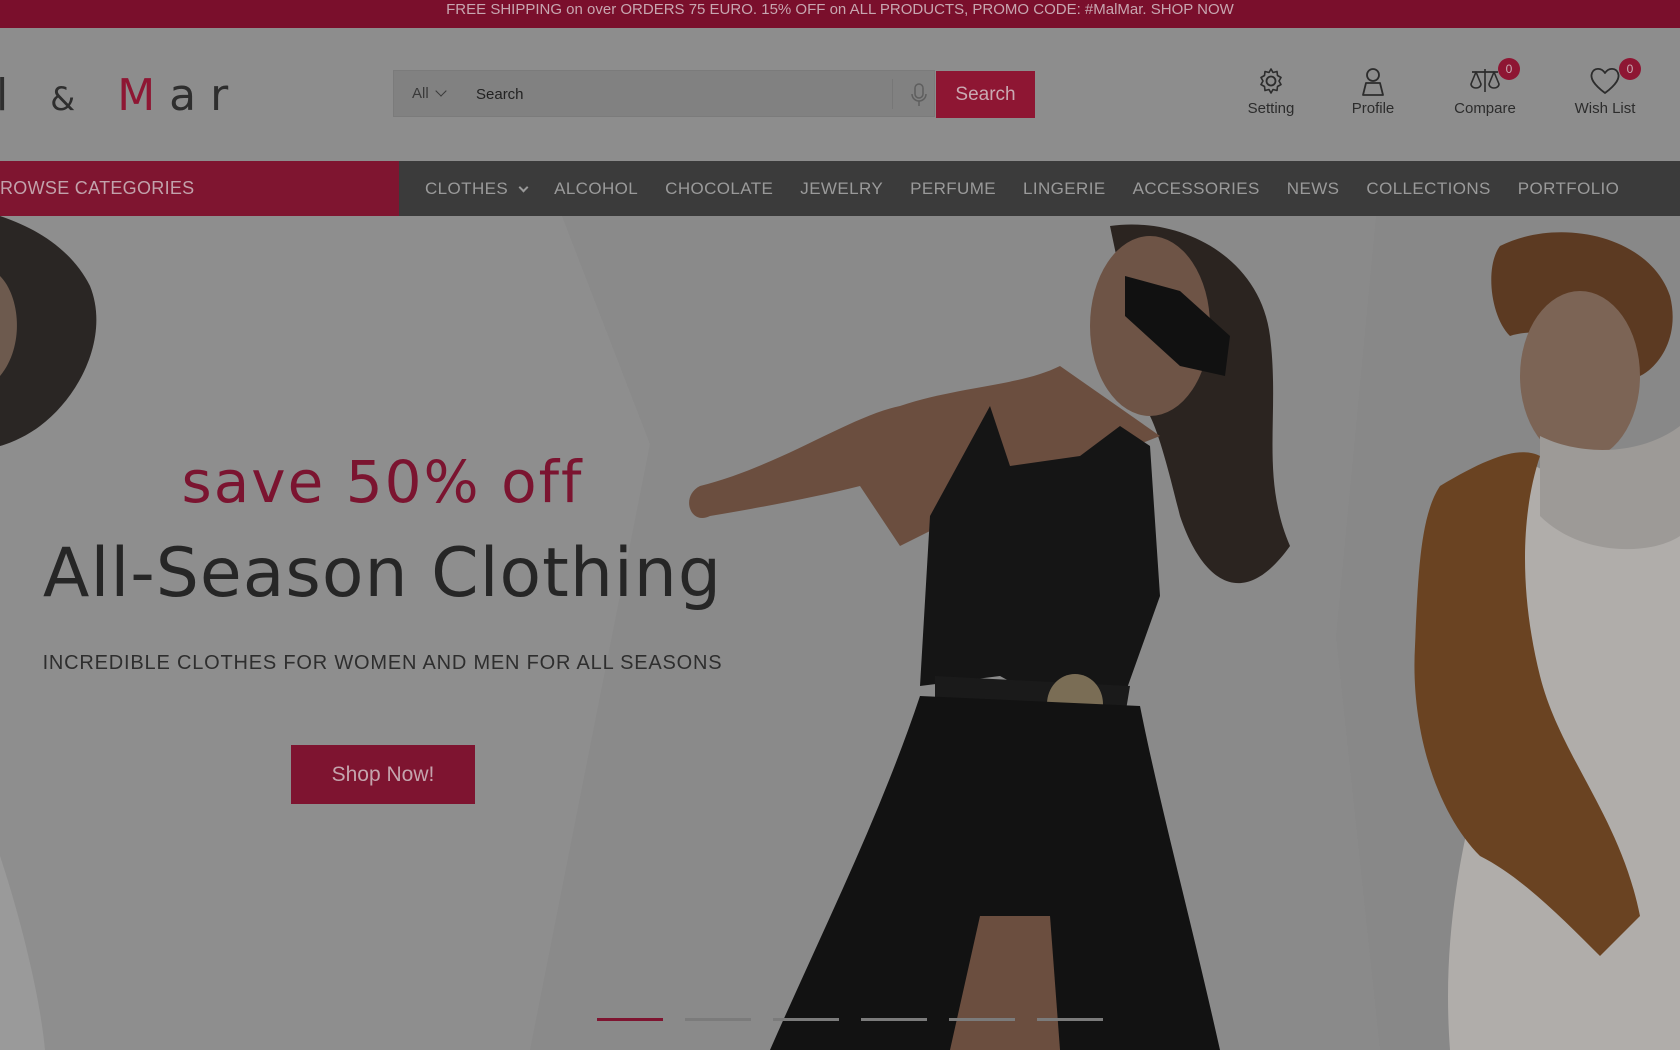 This screenshot has height=1050, width=1680. Describe the element at coordinates (892, 94) in the screenshot. I see `search-divider` at that location.